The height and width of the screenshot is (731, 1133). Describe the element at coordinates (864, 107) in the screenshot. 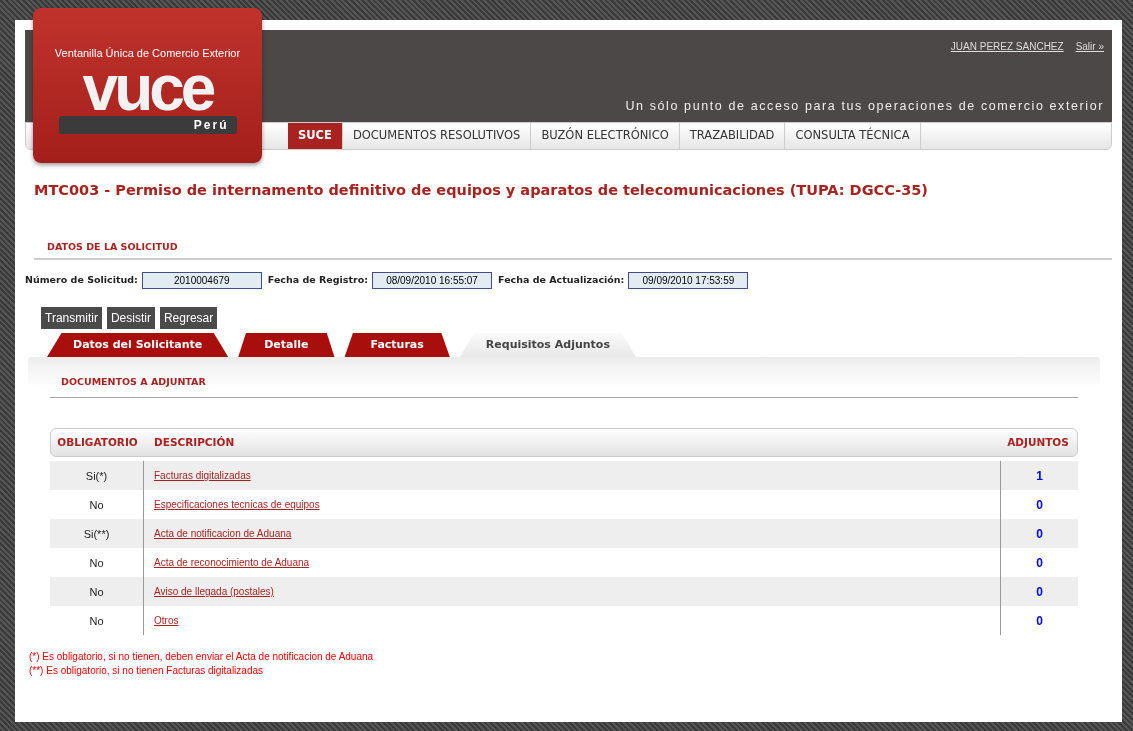

I see `header-slogan: Un sólo punto de acceso para tus operaciones de comercio exterior` at that location.